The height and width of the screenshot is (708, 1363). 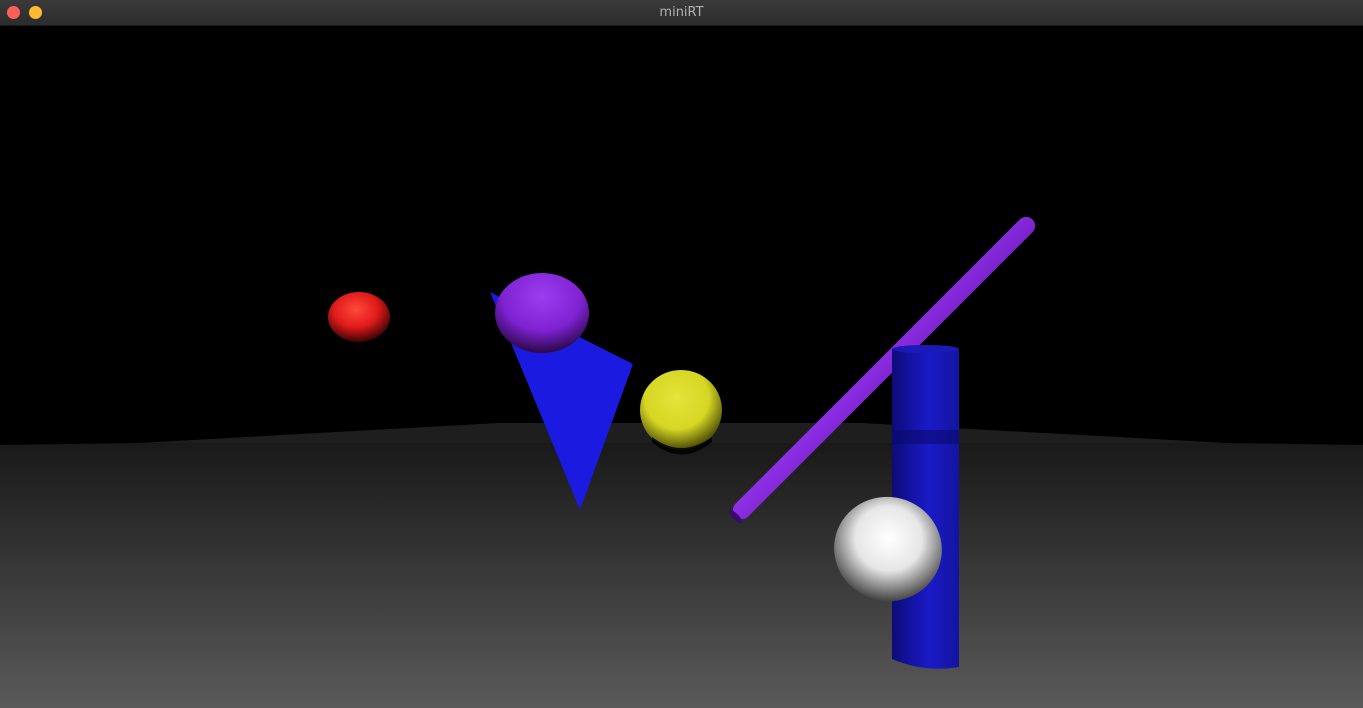 I want to click on title-bar: miniRT, so click(x=681, y=13).